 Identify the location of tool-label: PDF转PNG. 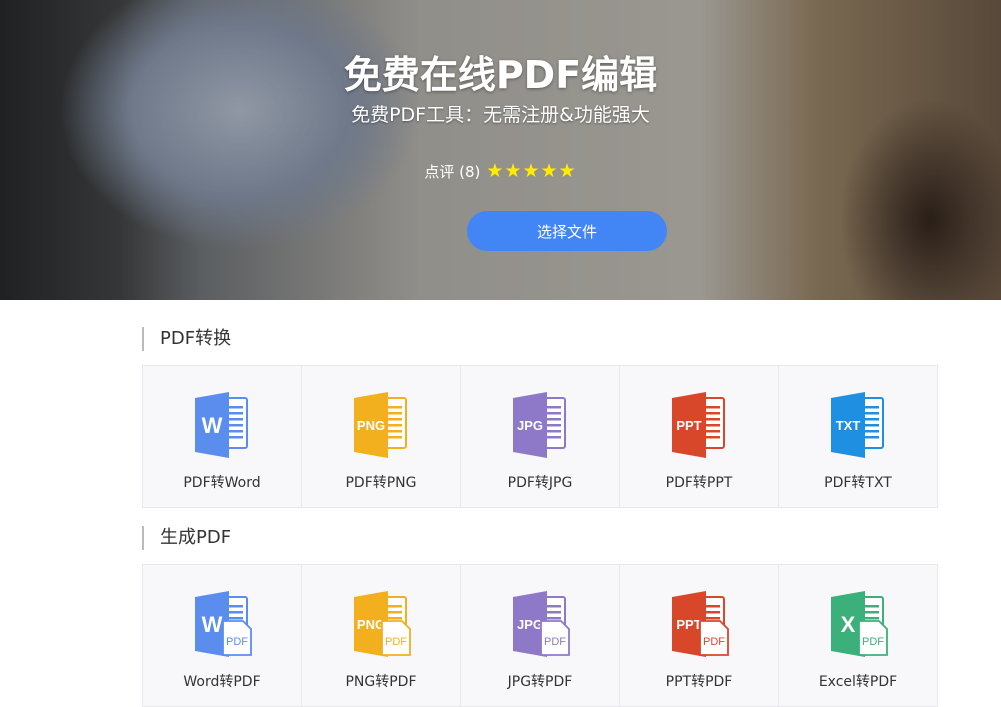
(381, 483).